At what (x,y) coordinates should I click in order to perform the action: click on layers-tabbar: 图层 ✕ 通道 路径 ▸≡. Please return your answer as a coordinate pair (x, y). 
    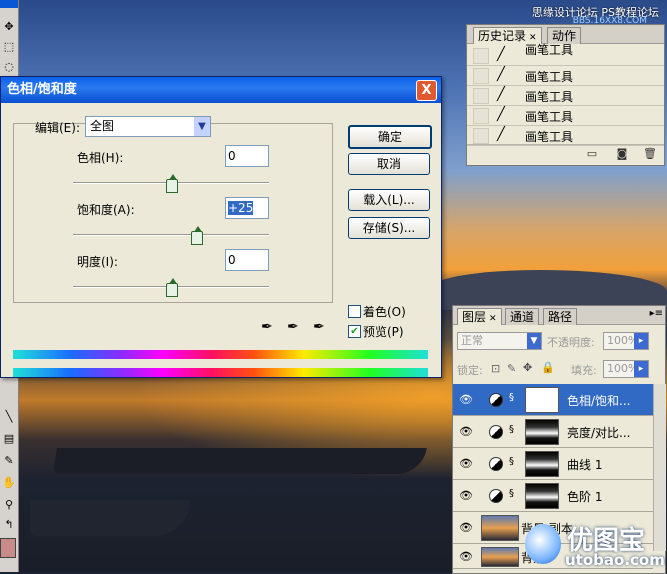
    Looking at the image, I should click on (559, 315).